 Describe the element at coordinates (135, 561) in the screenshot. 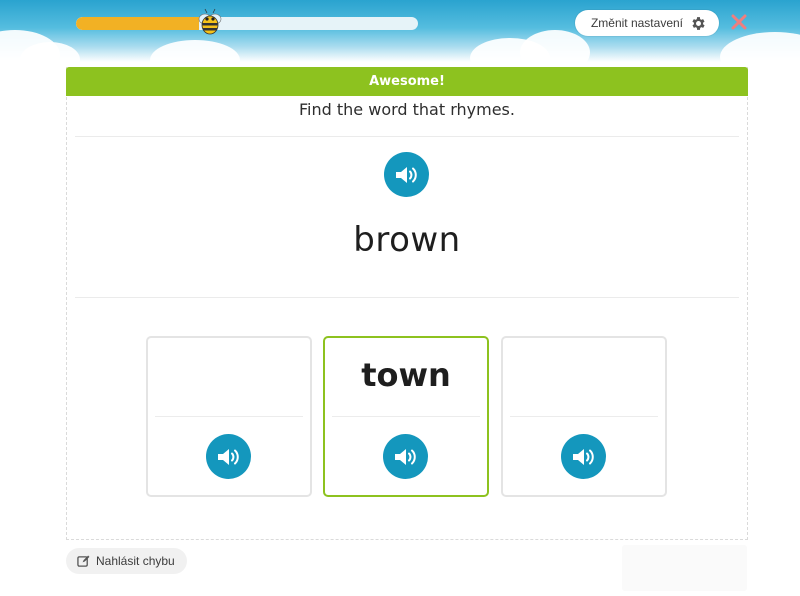

I see `report-error-label: Nahlásit chybu` at that location.